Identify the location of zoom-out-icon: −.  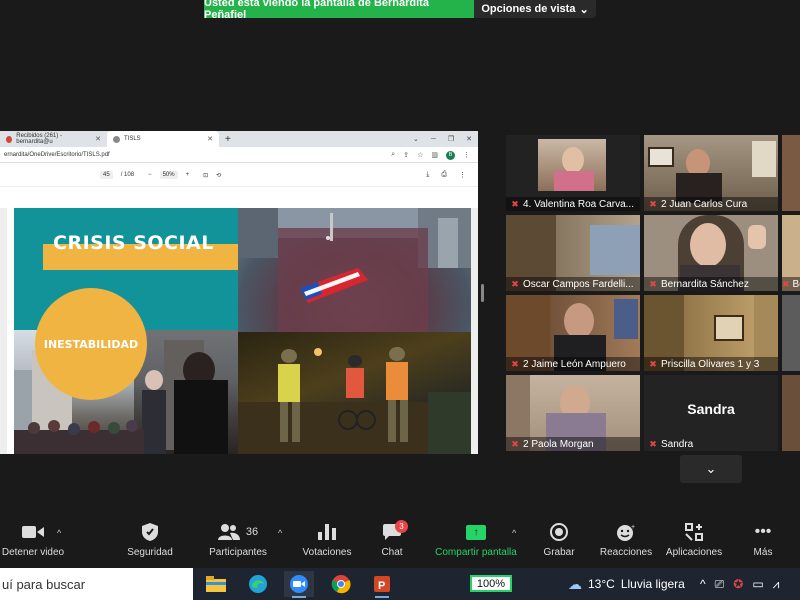
(150, 175).